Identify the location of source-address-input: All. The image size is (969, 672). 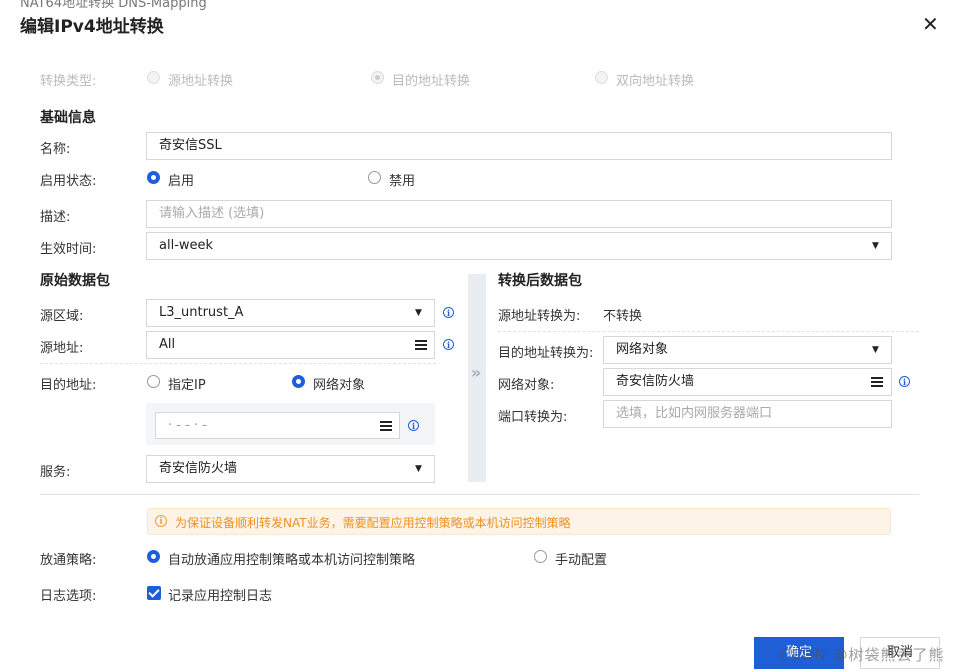
(290, 345).